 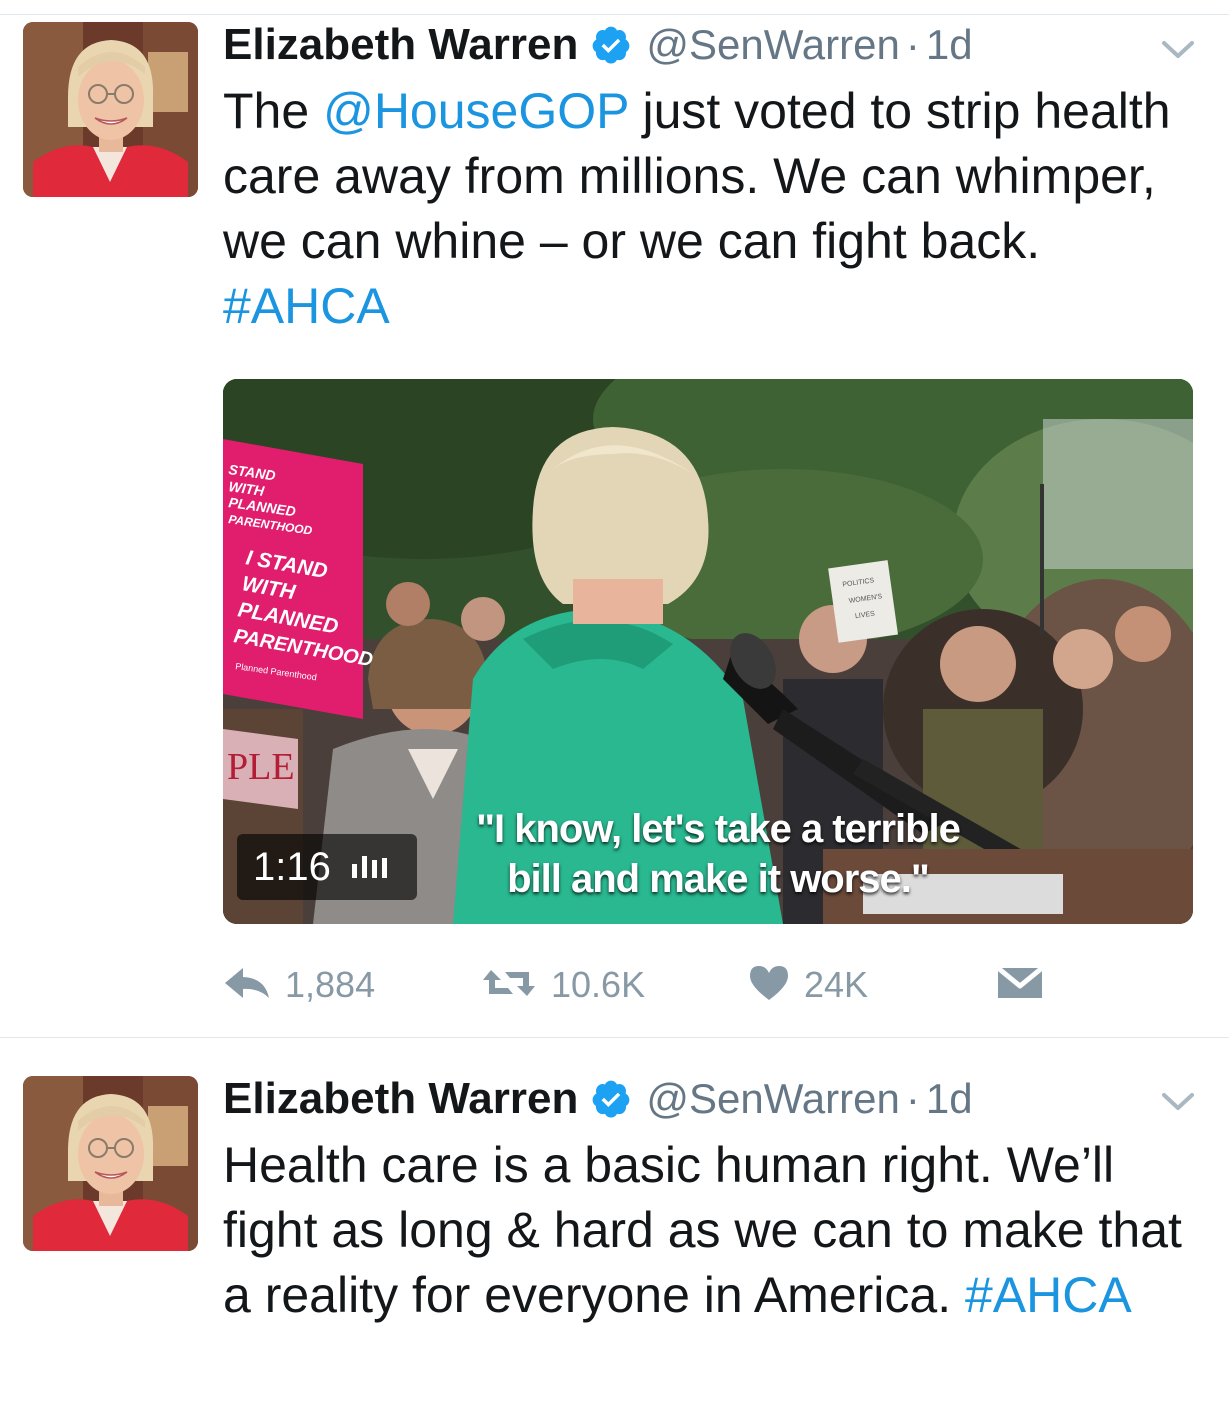 I want to click on tweet-actions: 1,884 10.6K 24K, so click(x=673, y=985).